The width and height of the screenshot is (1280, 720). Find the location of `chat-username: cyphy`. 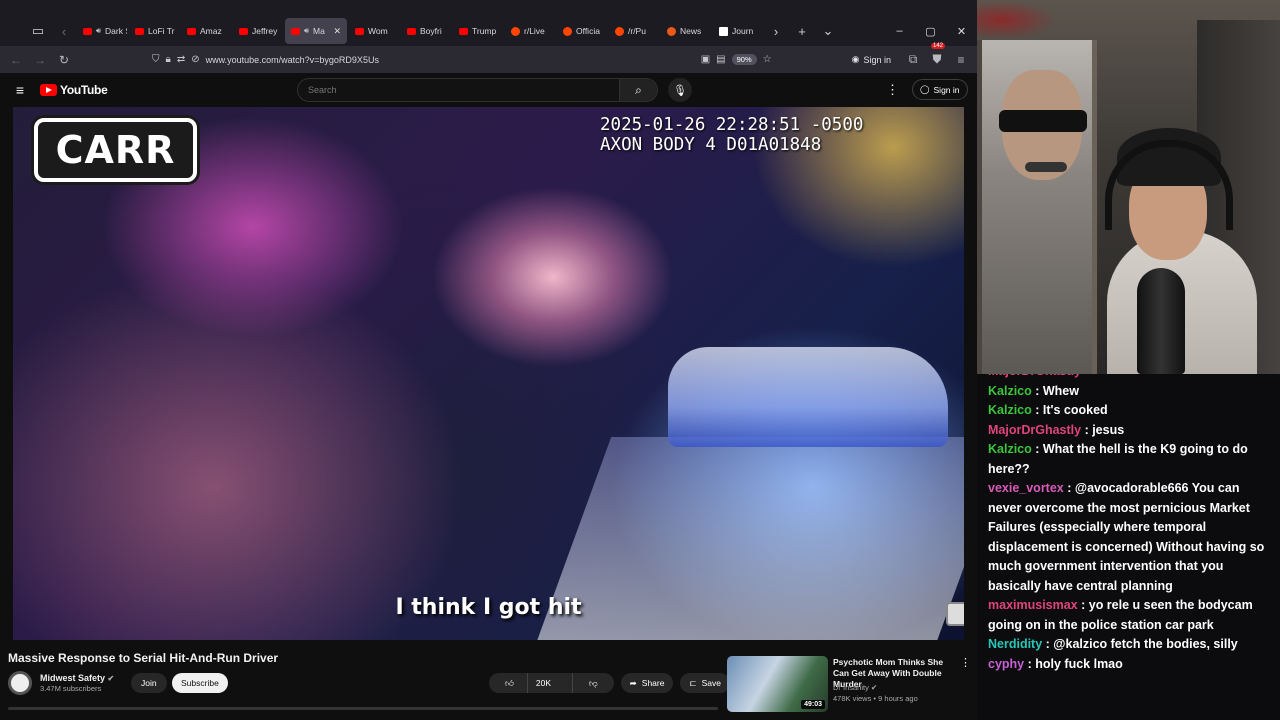

chat-username: cyphy is located at coordinates (1006, 664).